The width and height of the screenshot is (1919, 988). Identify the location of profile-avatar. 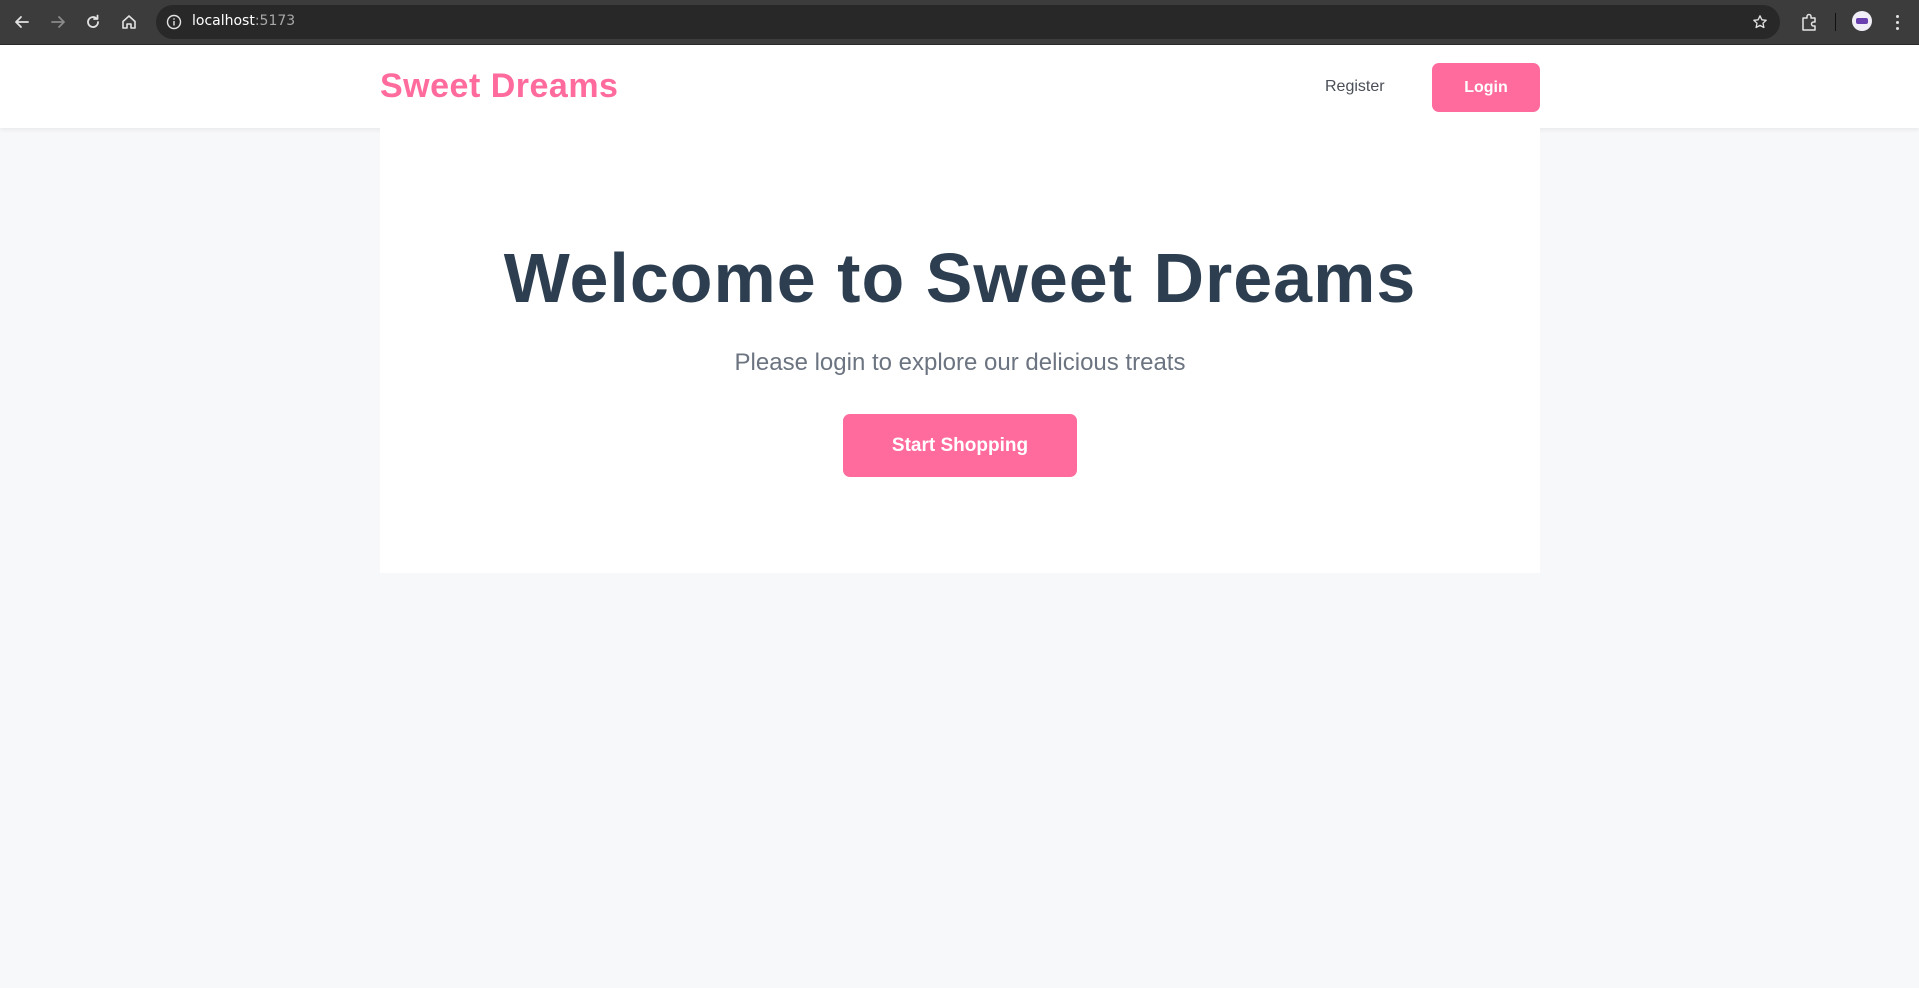
(1862, 21).